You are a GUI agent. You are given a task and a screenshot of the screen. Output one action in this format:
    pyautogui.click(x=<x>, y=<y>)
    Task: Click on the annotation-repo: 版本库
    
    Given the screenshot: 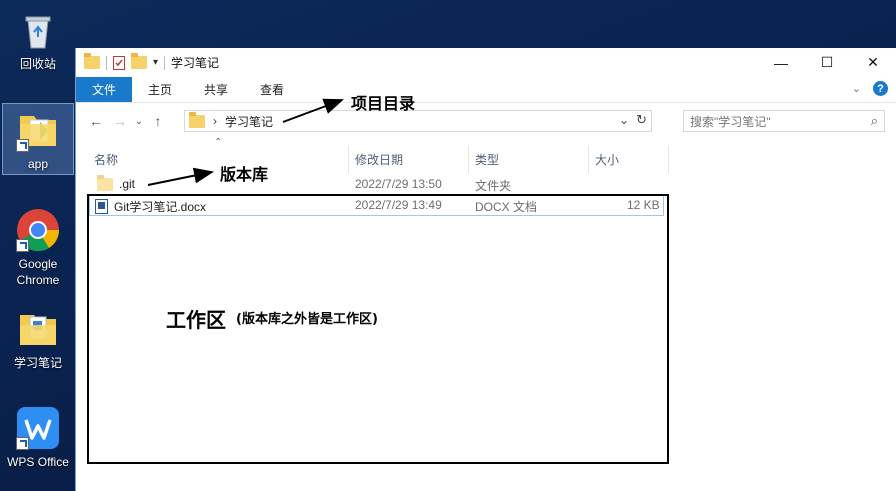 What is the action you would take?
    pyautogui.click(x=244, y=174)
    